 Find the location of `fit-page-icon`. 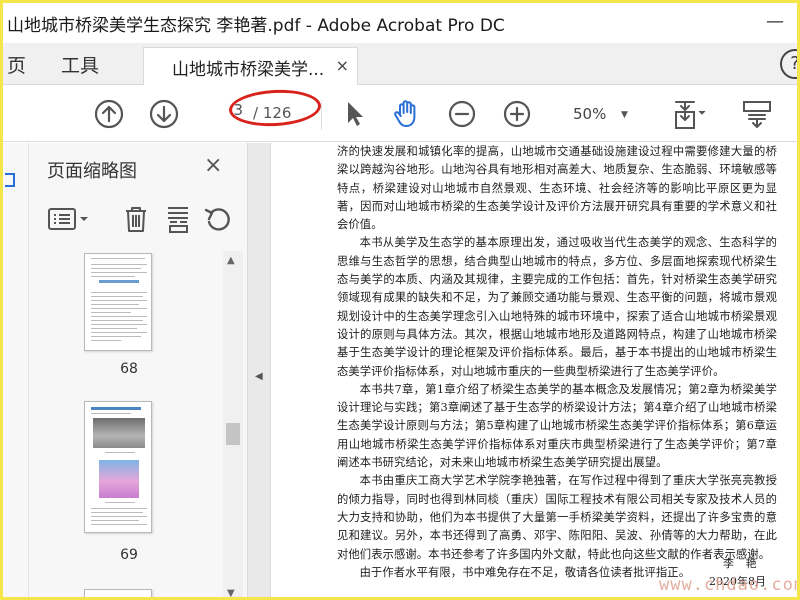

fit-page-icon is located at coordinates (689, 114).